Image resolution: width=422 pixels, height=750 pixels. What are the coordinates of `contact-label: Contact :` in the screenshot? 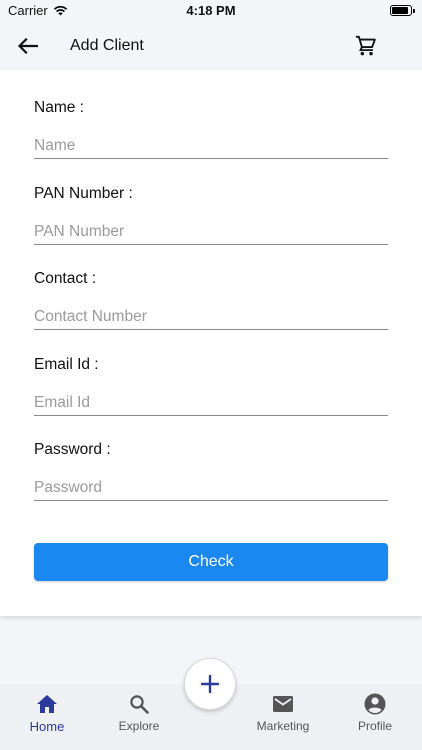 It's located at (65, 278).